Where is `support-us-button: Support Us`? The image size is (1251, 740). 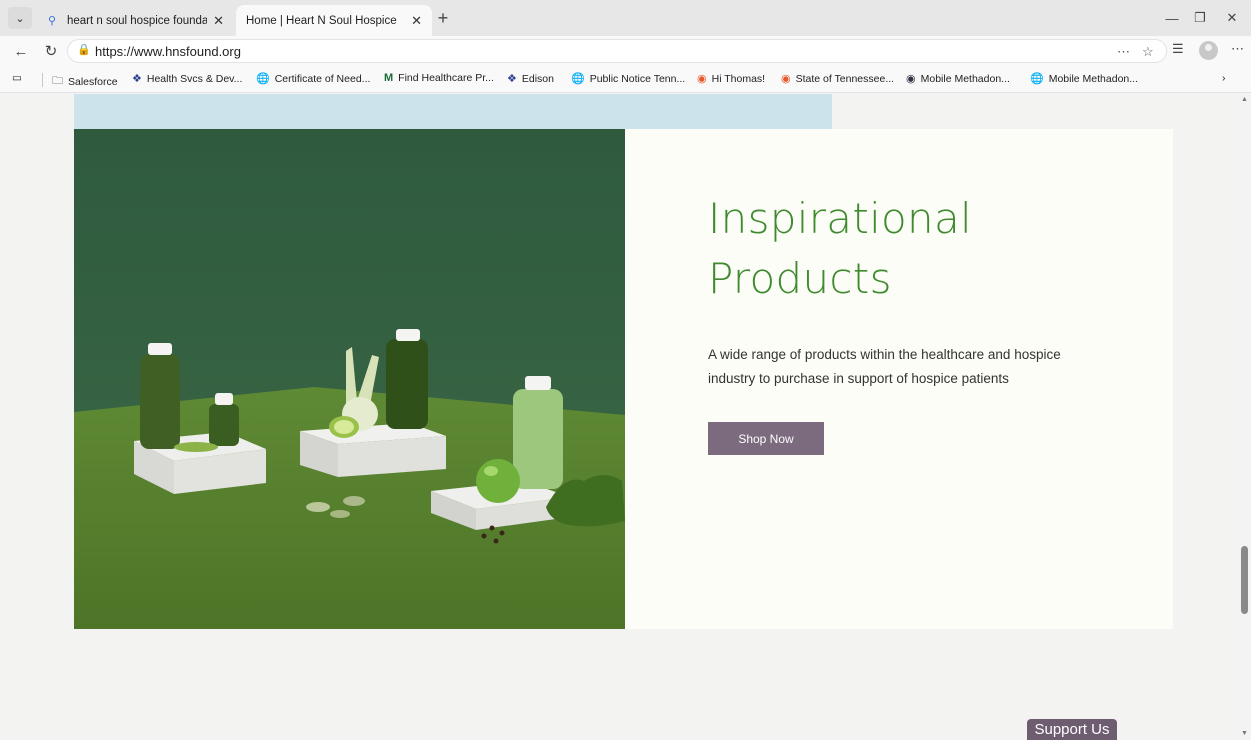
support-us-button: Support Us is located at coordinates (1072, 729).